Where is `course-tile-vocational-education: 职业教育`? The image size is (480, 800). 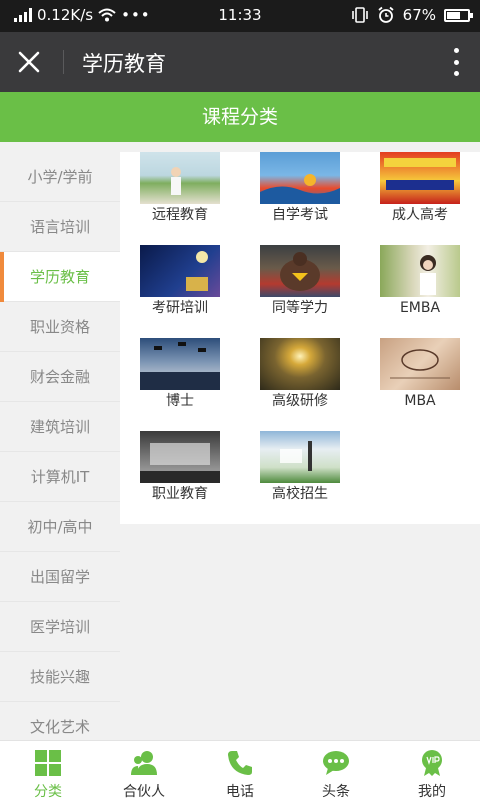
course-tile-vocational-education: 职业教育 is located at coordinates (180, 476).